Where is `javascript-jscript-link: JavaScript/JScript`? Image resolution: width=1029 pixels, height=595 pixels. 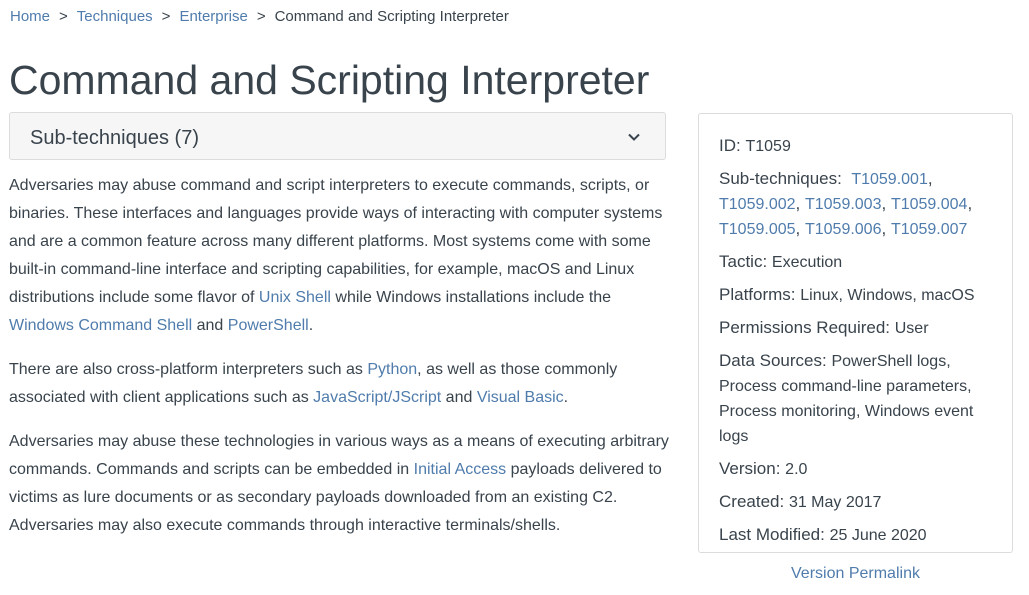 javascript-jscript-link: JavaScript/JScript is located at coordinates (377, 397).